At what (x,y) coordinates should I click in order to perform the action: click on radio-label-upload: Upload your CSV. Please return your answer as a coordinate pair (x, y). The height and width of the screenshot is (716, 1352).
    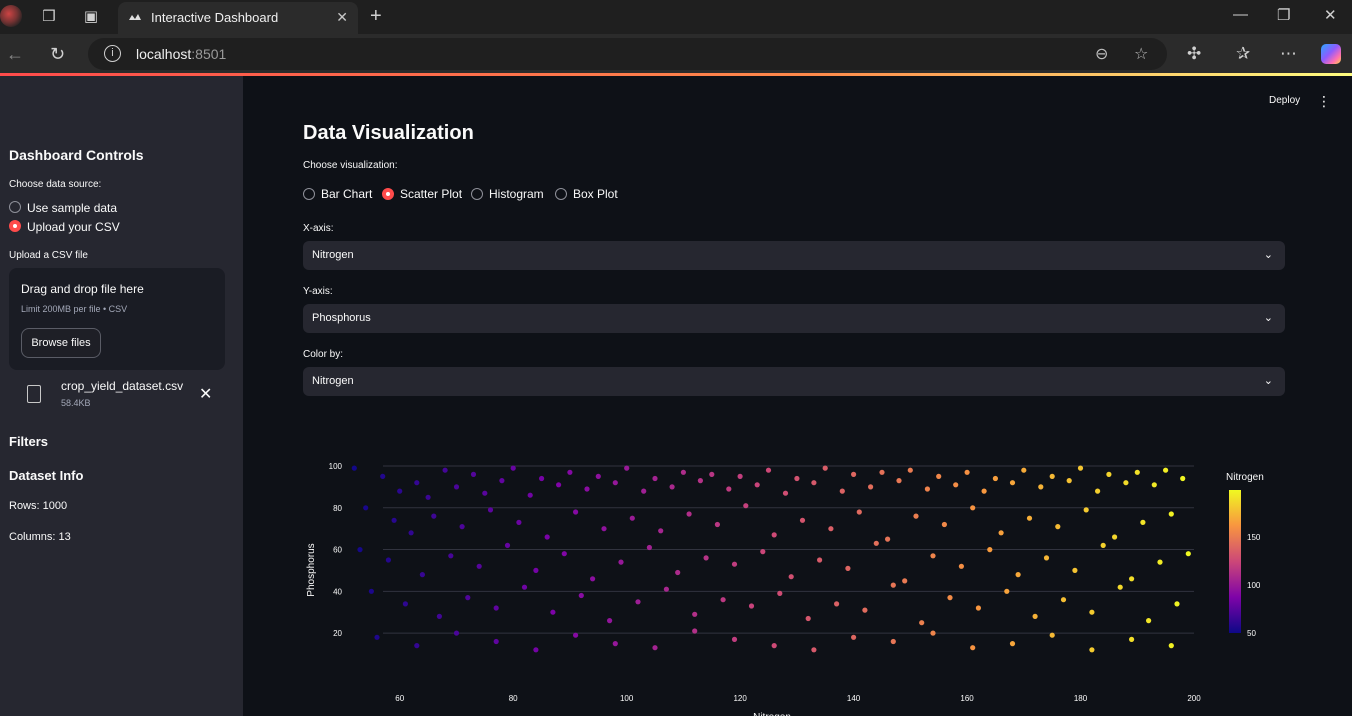
    Looking at the image, I should click on (73, 227).